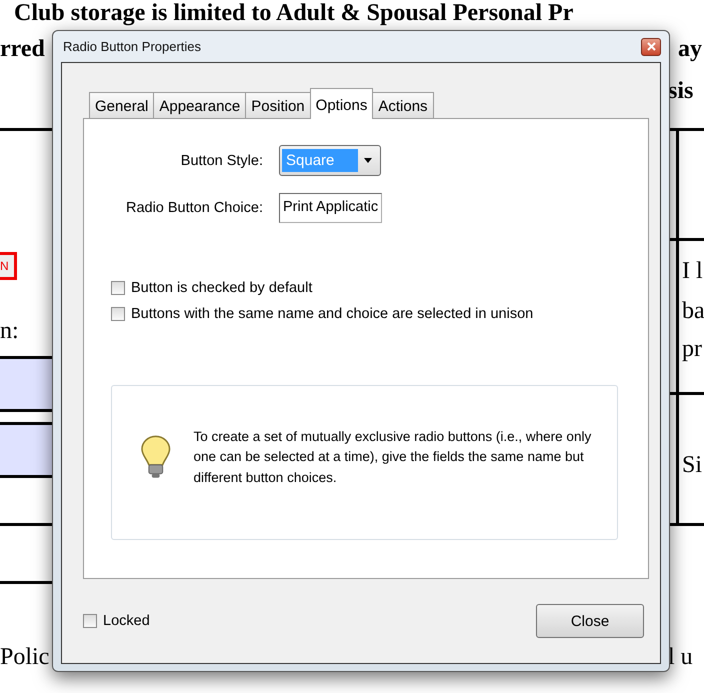  Describe the element at coordinates (690, 49) in the screenshot. I see `document-text: ay` at that location.